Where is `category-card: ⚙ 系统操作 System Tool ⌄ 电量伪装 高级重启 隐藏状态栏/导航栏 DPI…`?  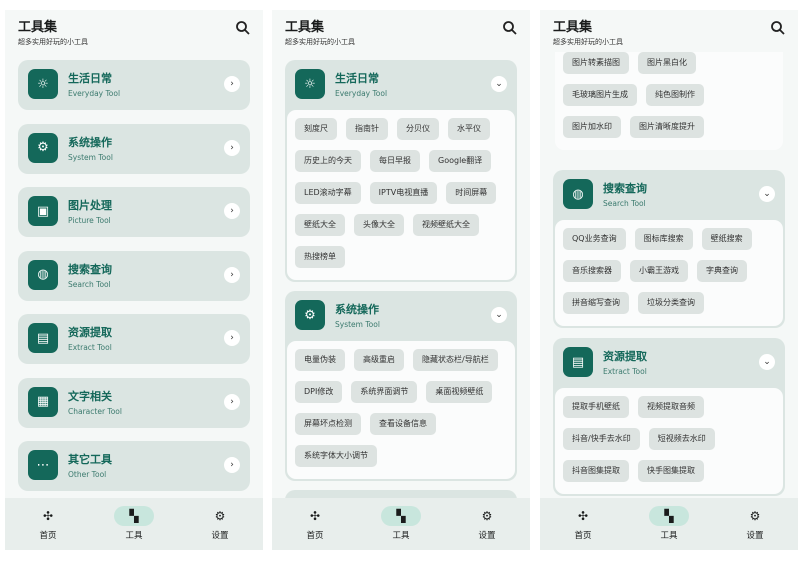 category-card: ⚙ 系统操作 System Tool ⌄ 电量伪装 高级重启 隐藏状态栏/导航栏 DPI… is located at coordinates (401, 386).